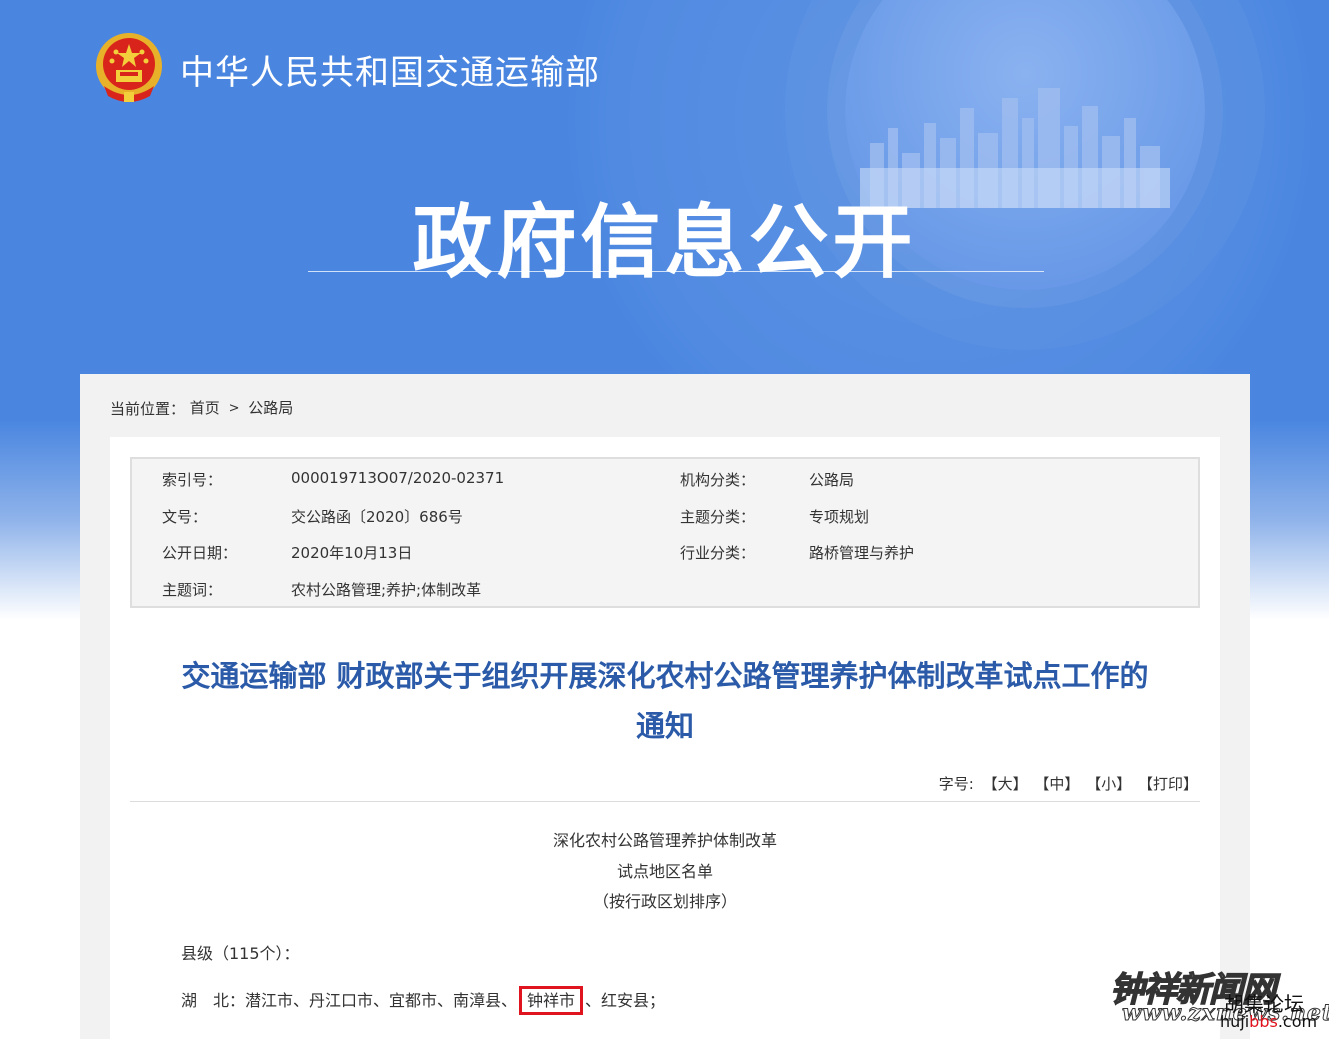 The width and height of the screenshot is (1329, 1039). Describe the element at coordinates (956, 784) in the screenshot. I see `font-size-label: 字号:` at that location.